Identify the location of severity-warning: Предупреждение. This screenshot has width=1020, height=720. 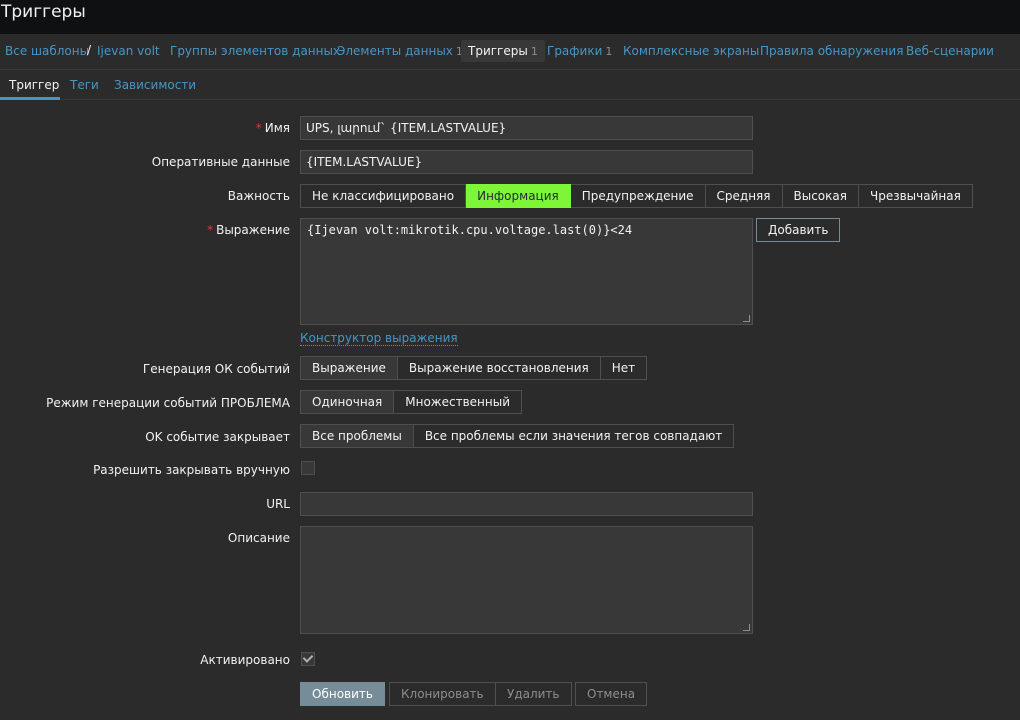
(638, 196).